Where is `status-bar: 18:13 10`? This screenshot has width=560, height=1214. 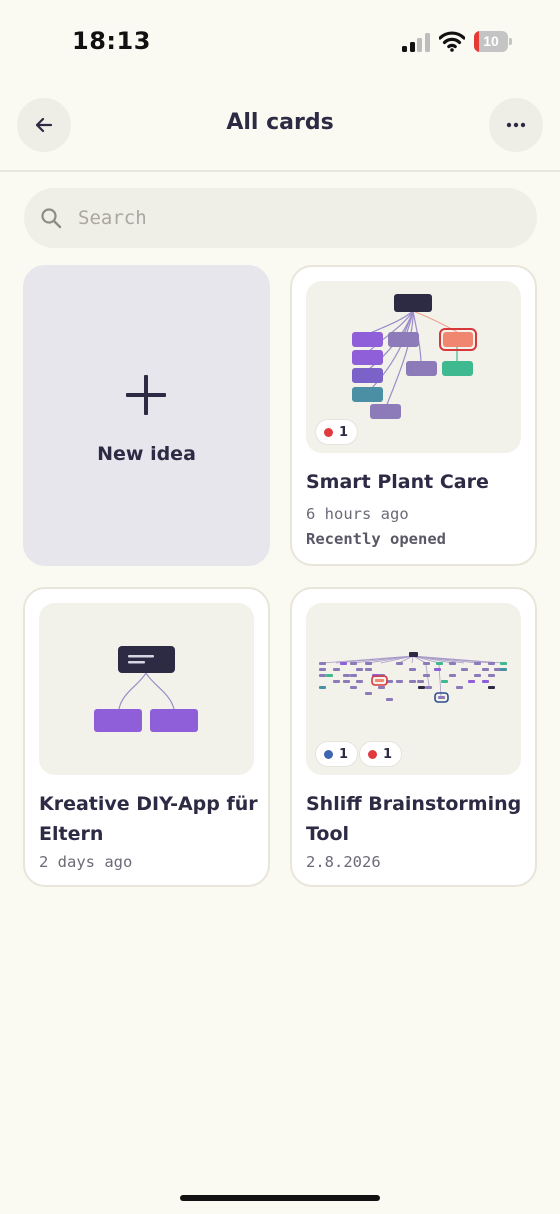
status-bar: 18:13 10 is located at coordinates (280, 42).